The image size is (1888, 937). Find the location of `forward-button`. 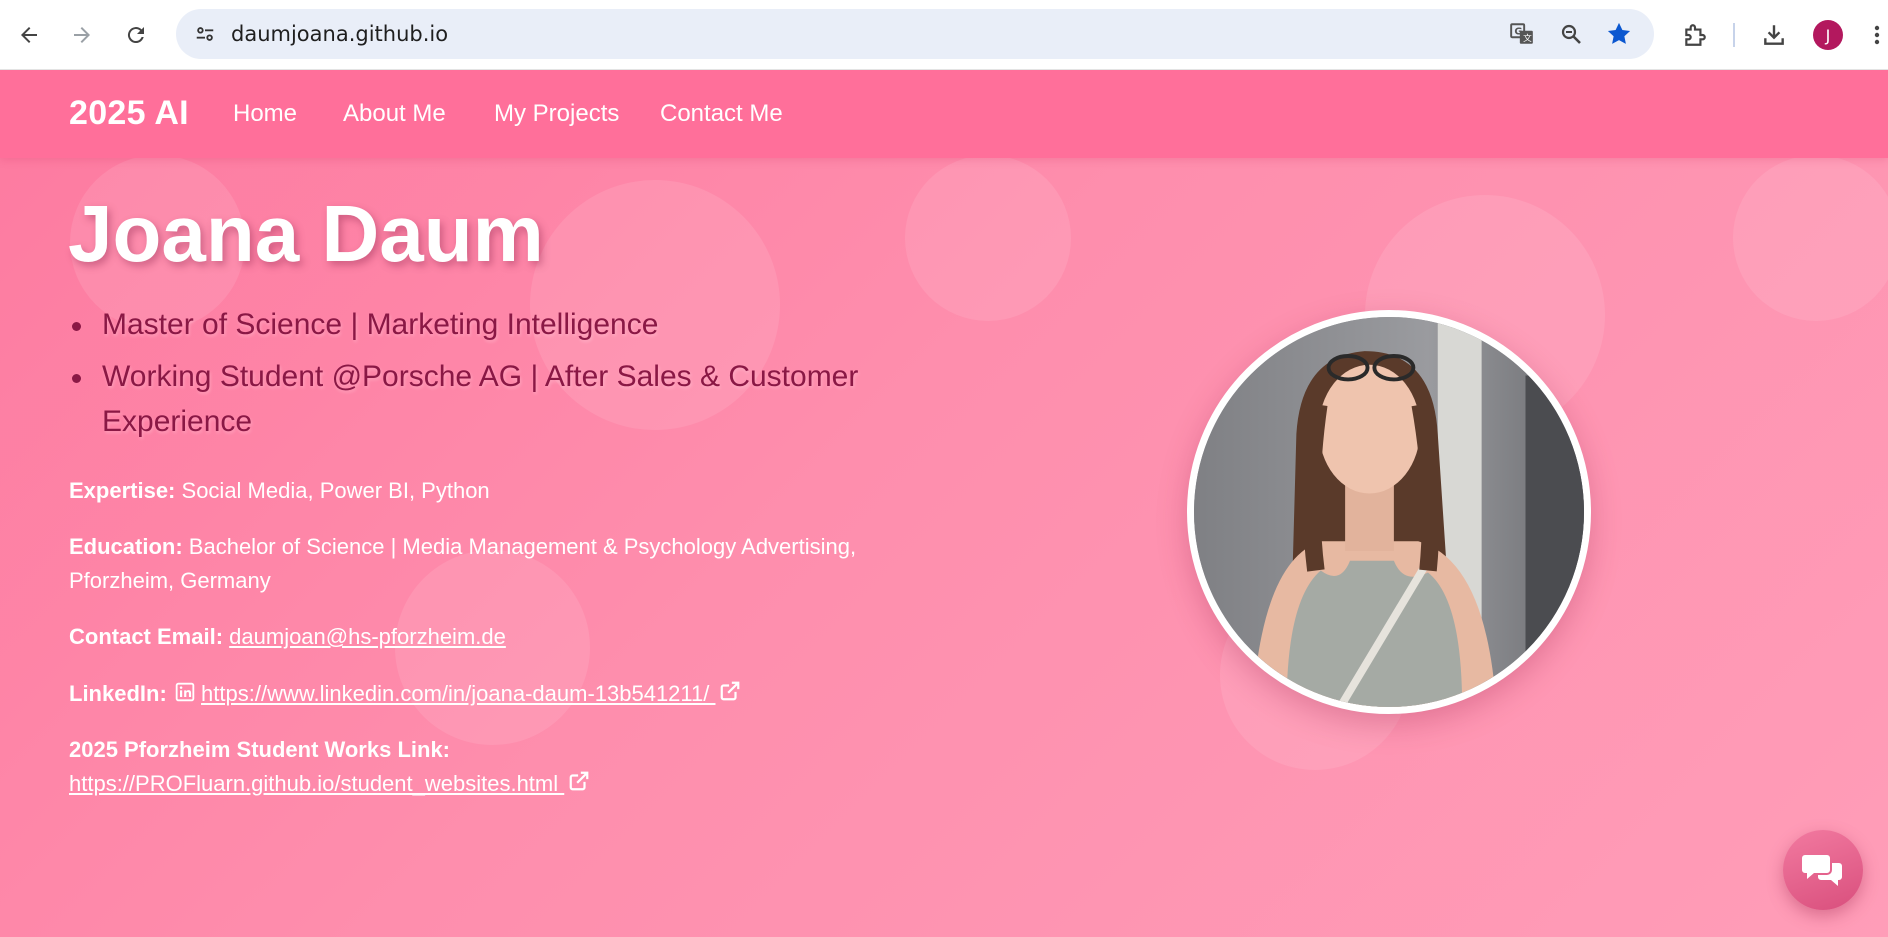

forward-button is located at coordinates (82, 35).